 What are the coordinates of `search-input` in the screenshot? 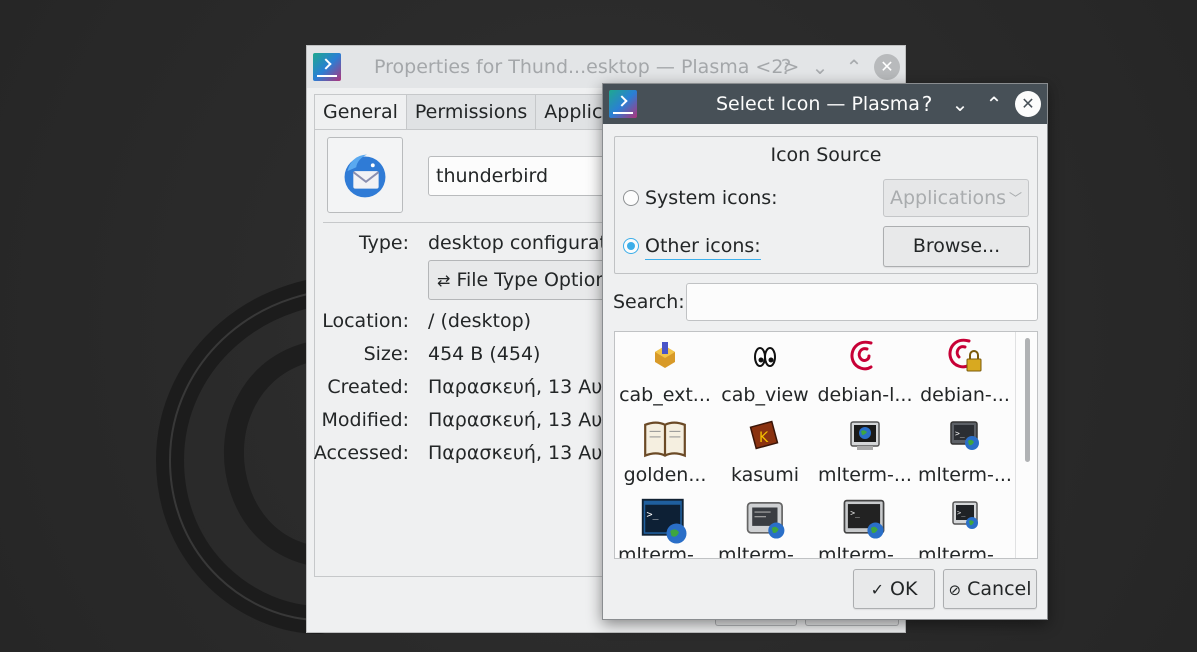 It's located at (862, 302).